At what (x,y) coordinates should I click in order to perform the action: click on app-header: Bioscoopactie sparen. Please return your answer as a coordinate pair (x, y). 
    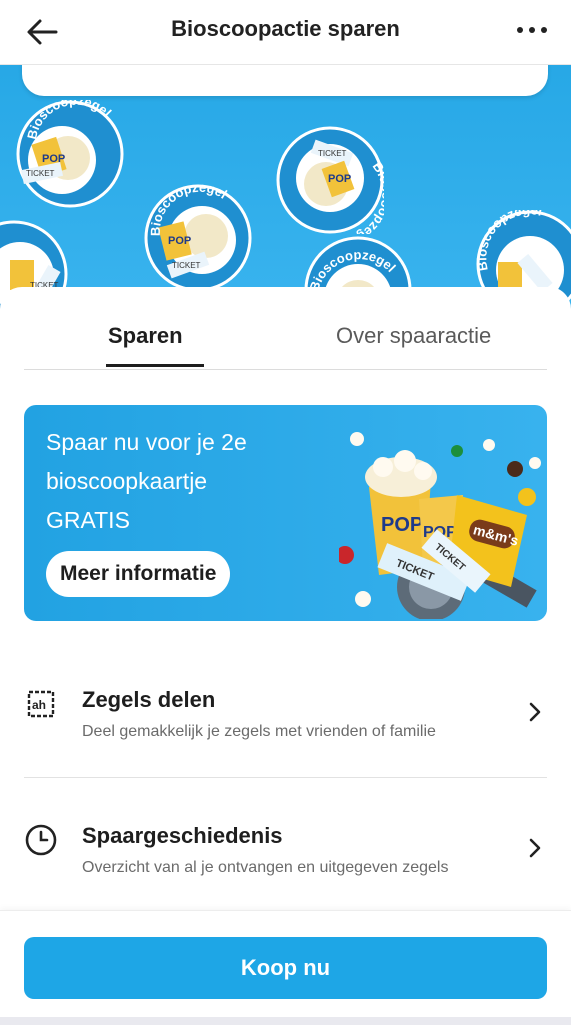
    Looking at the image, I should click on (285, 32).